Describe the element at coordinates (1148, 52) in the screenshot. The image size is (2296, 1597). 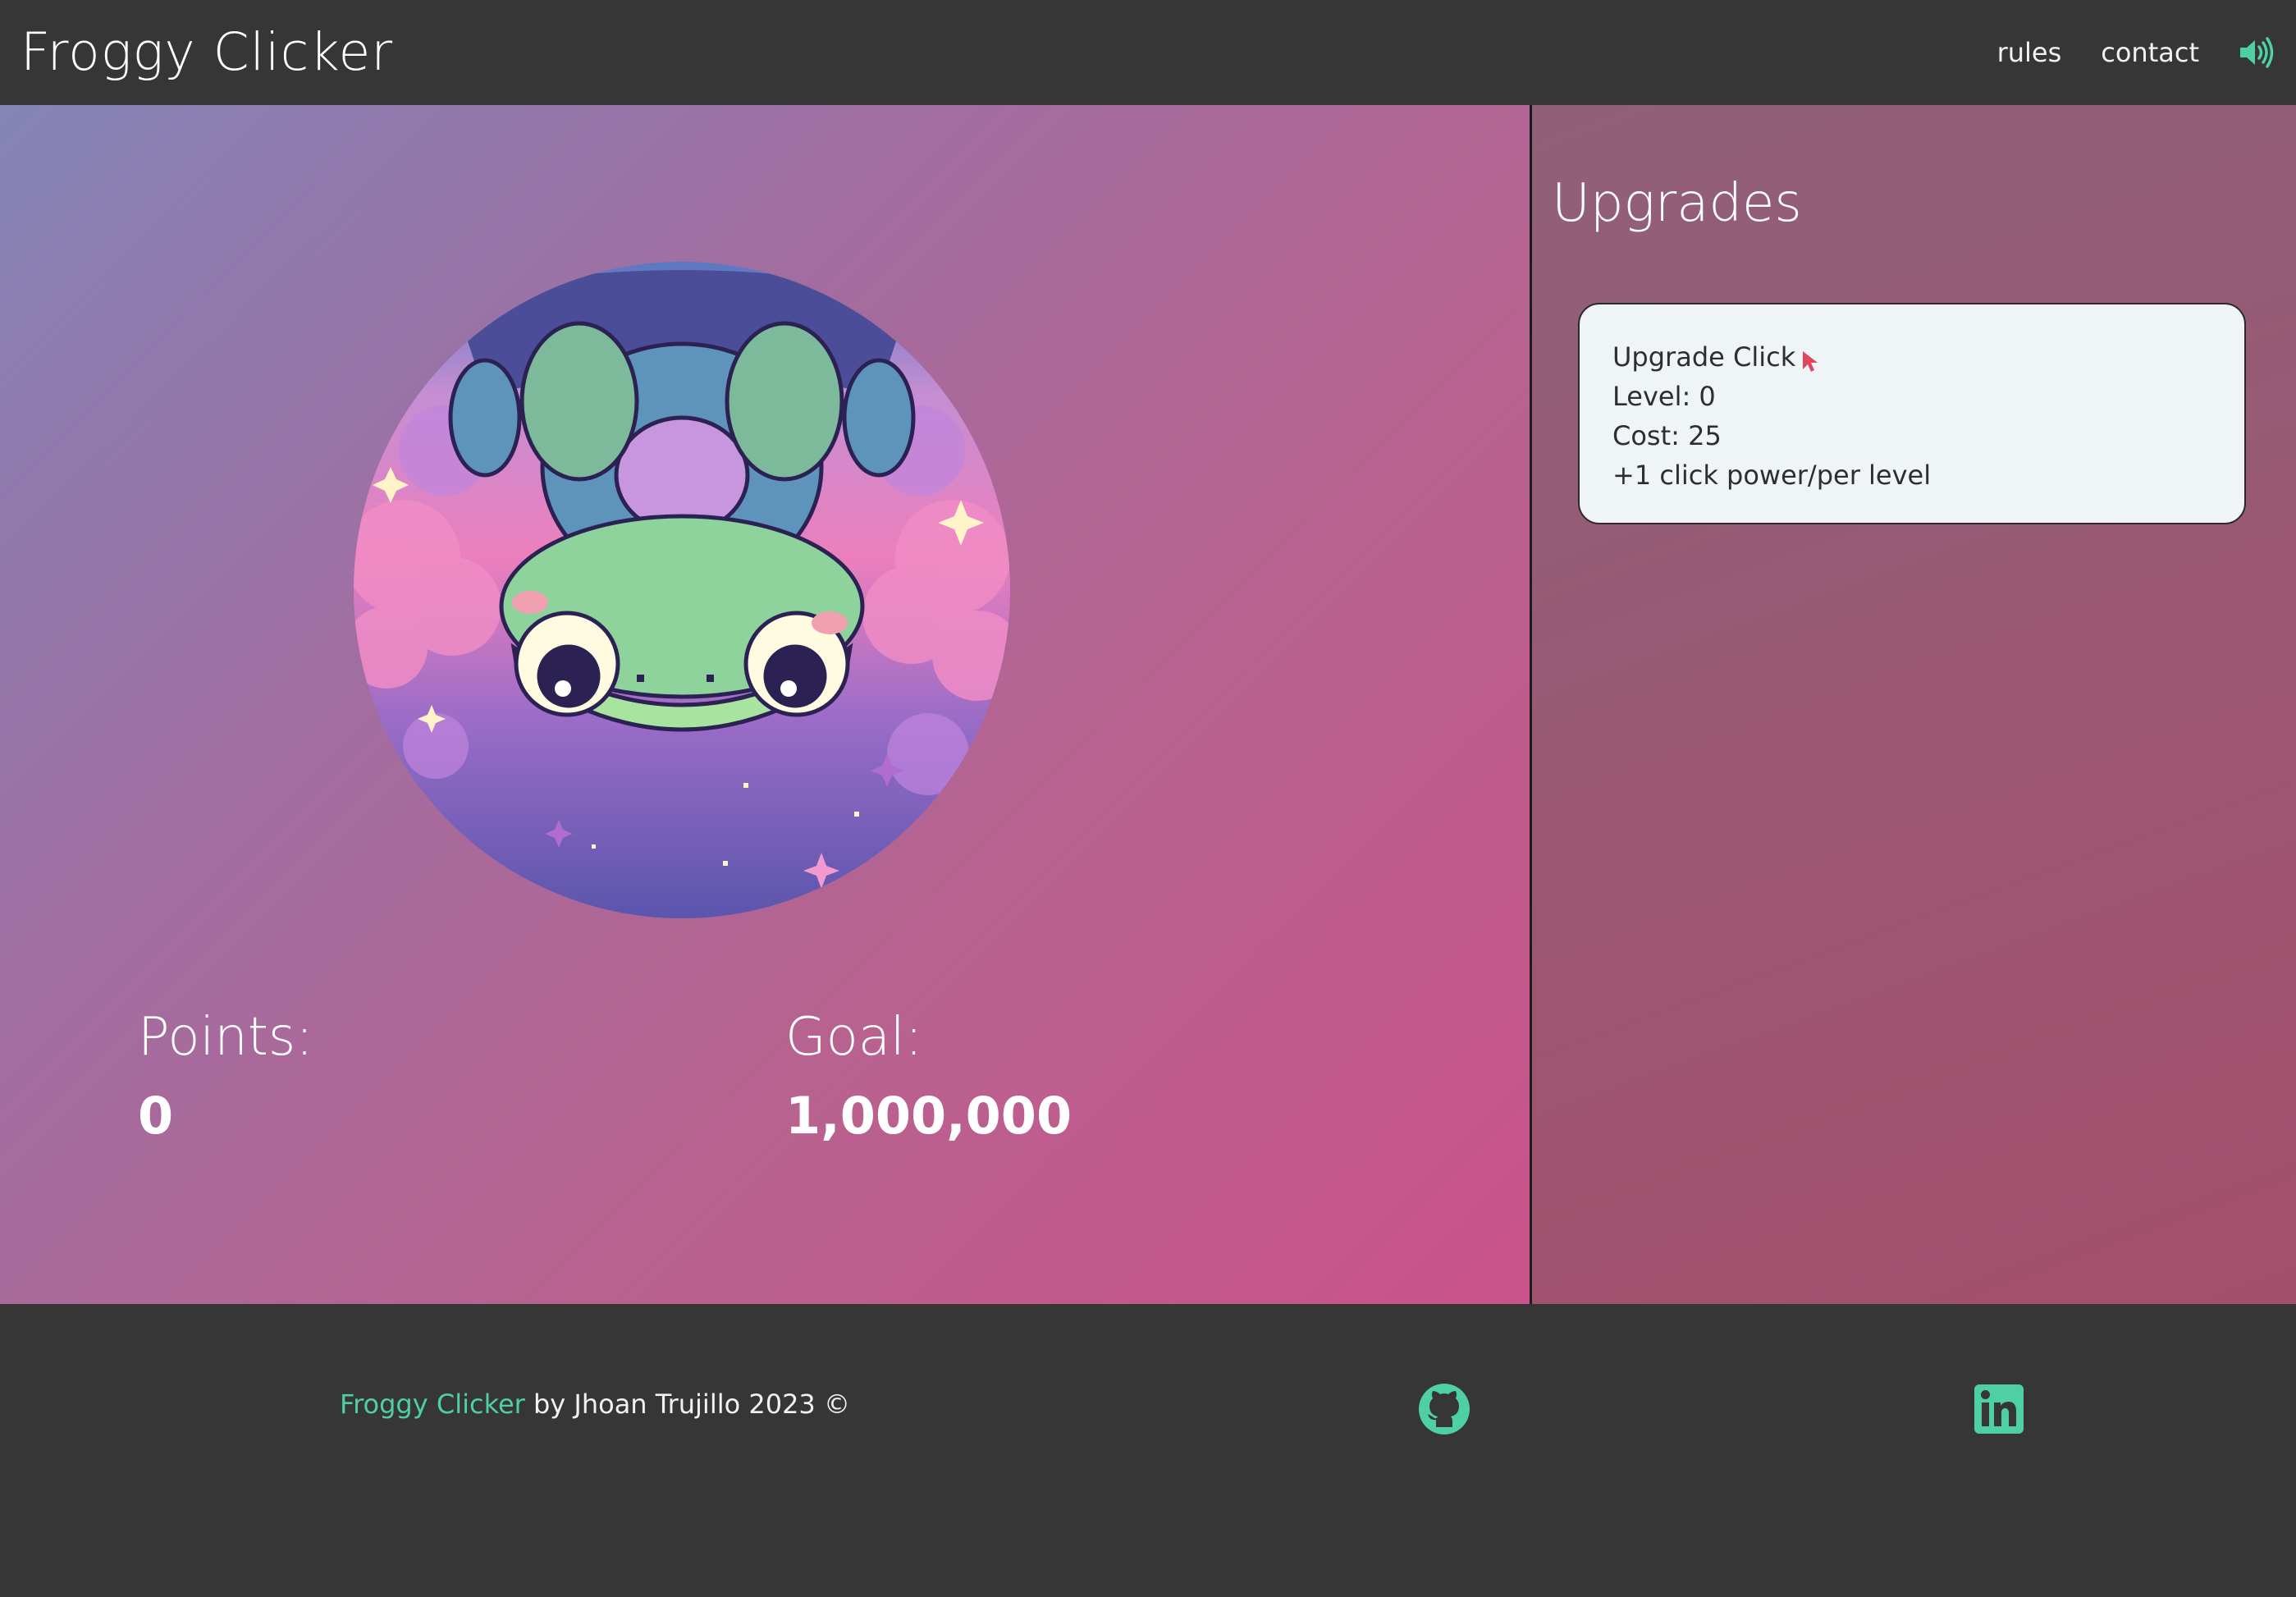
I see `top-navbar: Froggy Clicker rules contact` at that location.